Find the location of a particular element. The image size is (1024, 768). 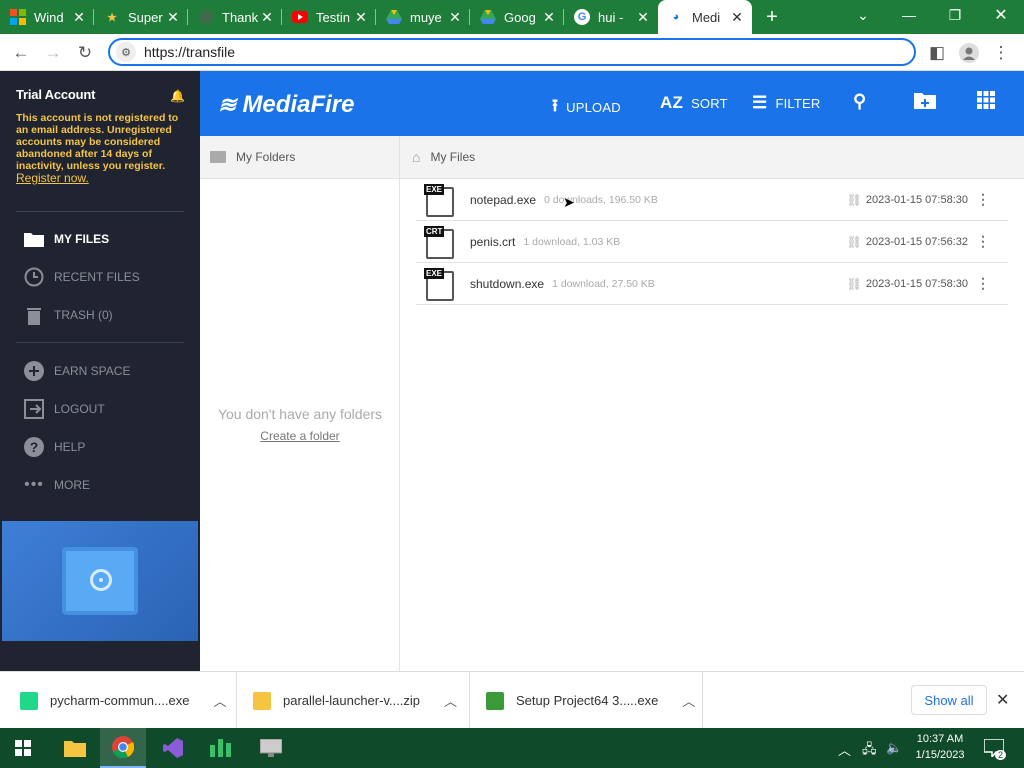

browser-tab: Testin ✕ is located at coordinates (329, 17).